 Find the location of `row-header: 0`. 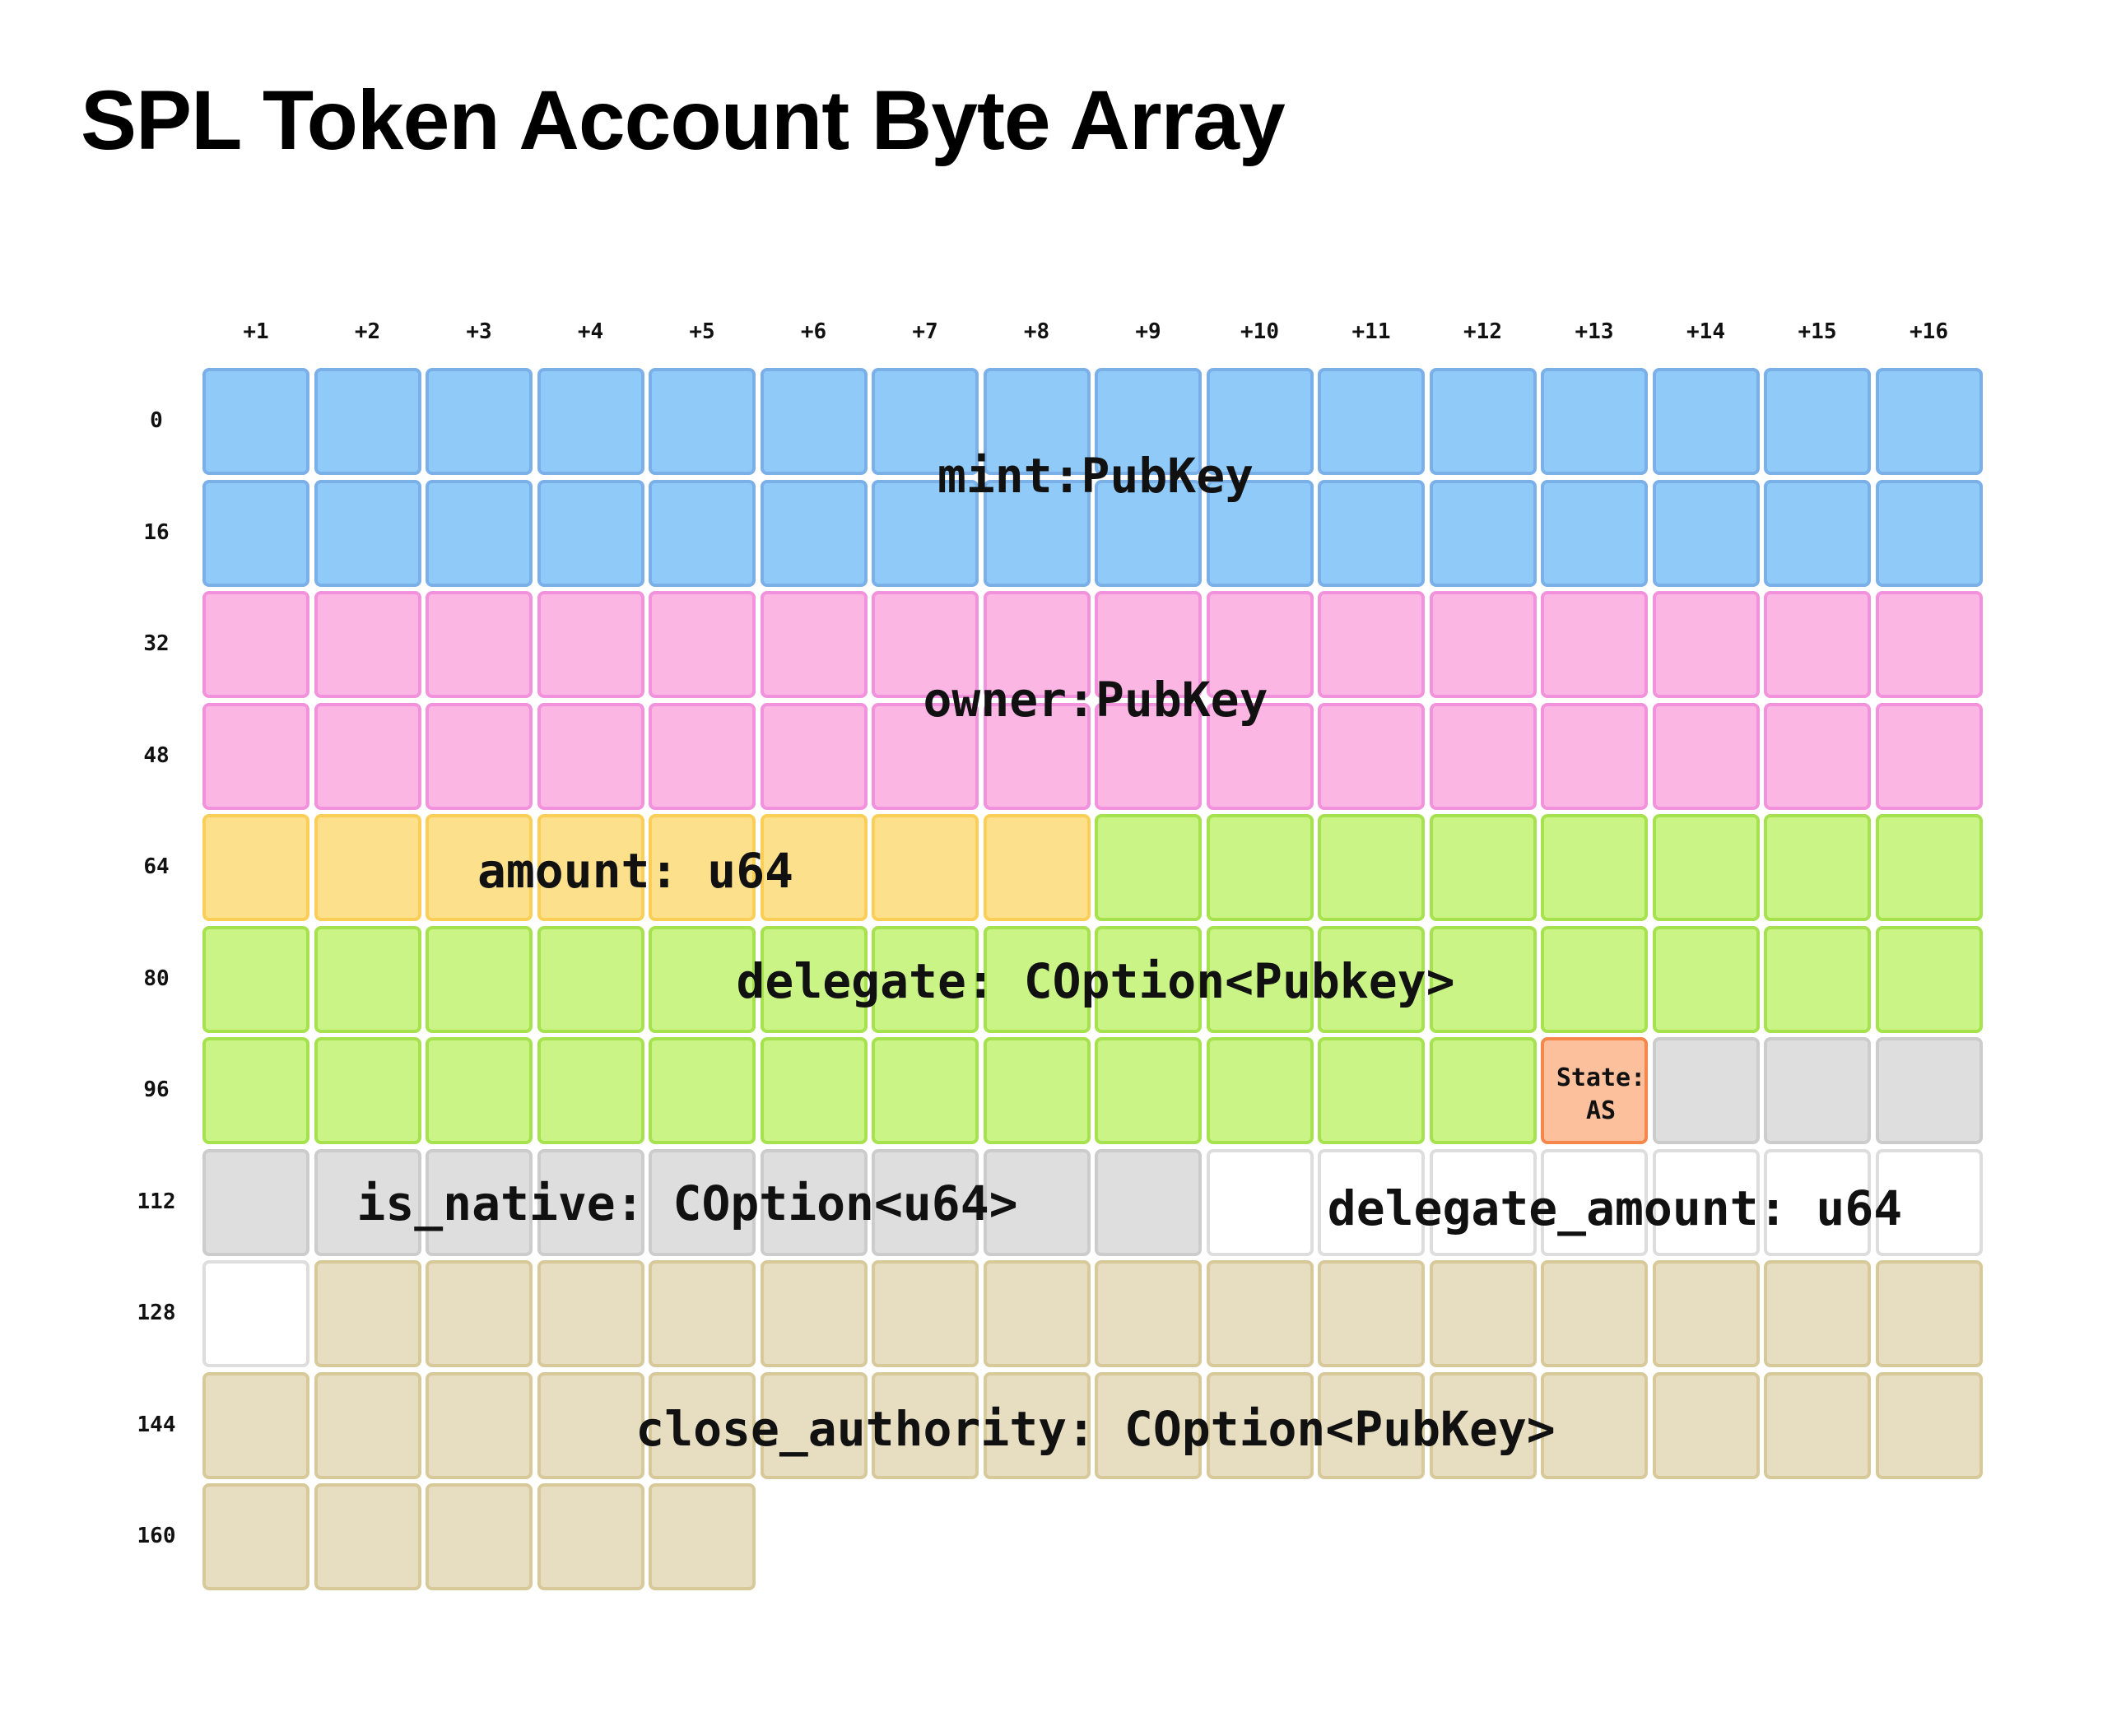

row-header: 0 is located at coordinates (156, 420).